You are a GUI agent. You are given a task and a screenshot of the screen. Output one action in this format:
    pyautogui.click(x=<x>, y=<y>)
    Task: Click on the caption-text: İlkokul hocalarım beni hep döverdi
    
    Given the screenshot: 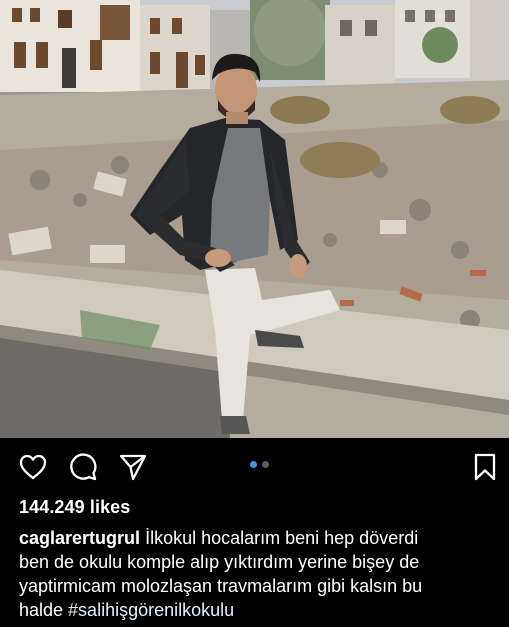 What is the action you would take?
    pyautogui.click(x=282, y=538)
    